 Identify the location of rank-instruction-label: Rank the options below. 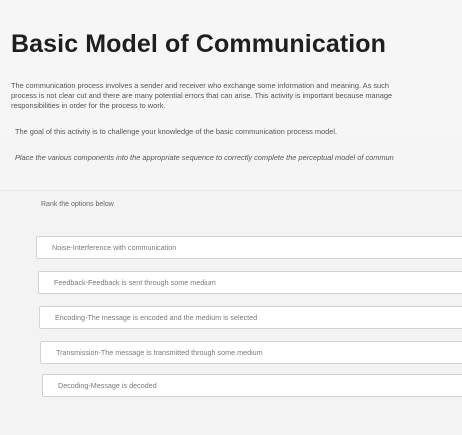
(77, 204).